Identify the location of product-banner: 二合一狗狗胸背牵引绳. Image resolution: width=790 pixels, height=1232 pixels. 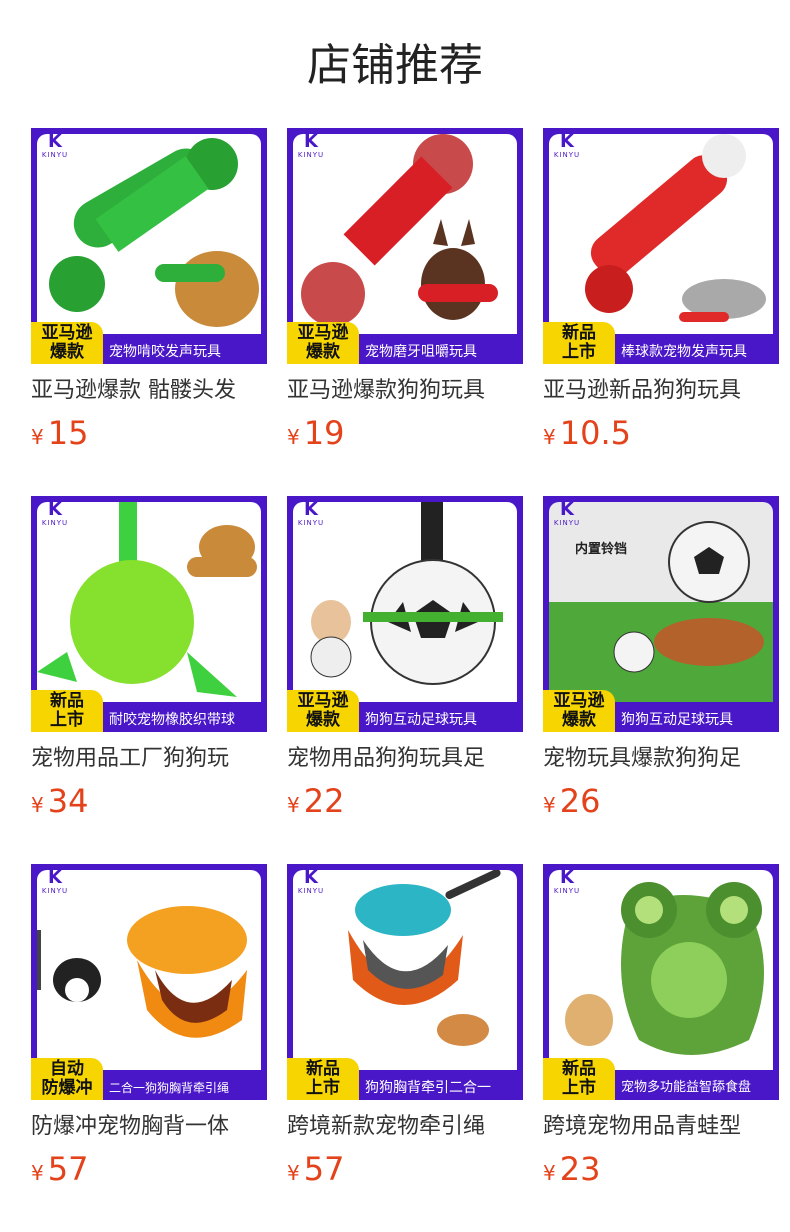
(185, 1088).